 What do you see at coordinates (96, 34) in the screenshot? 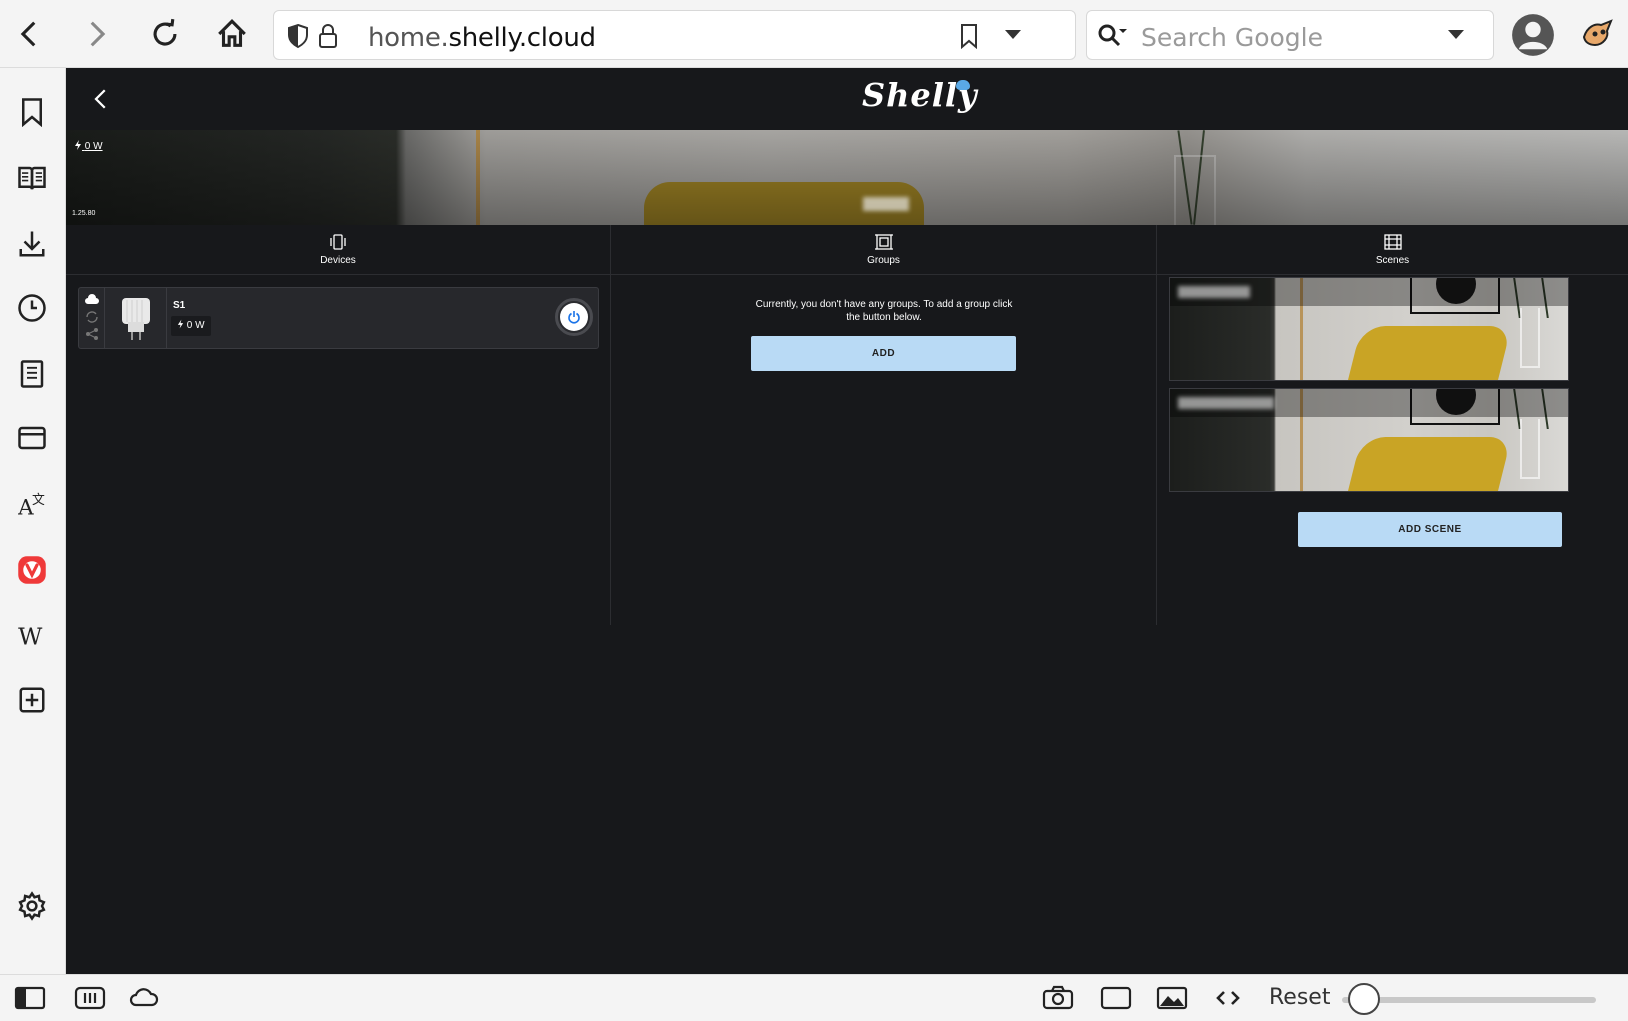
I see `forward-icon` at bounding box center [96, 34].